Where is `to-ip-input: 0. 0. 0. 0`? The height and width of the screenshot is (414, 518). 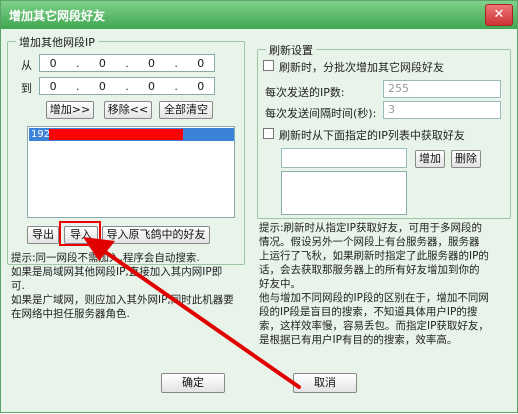 to-ip-input: 0. 0. 0. 0 is located at coordinates (127, 86).